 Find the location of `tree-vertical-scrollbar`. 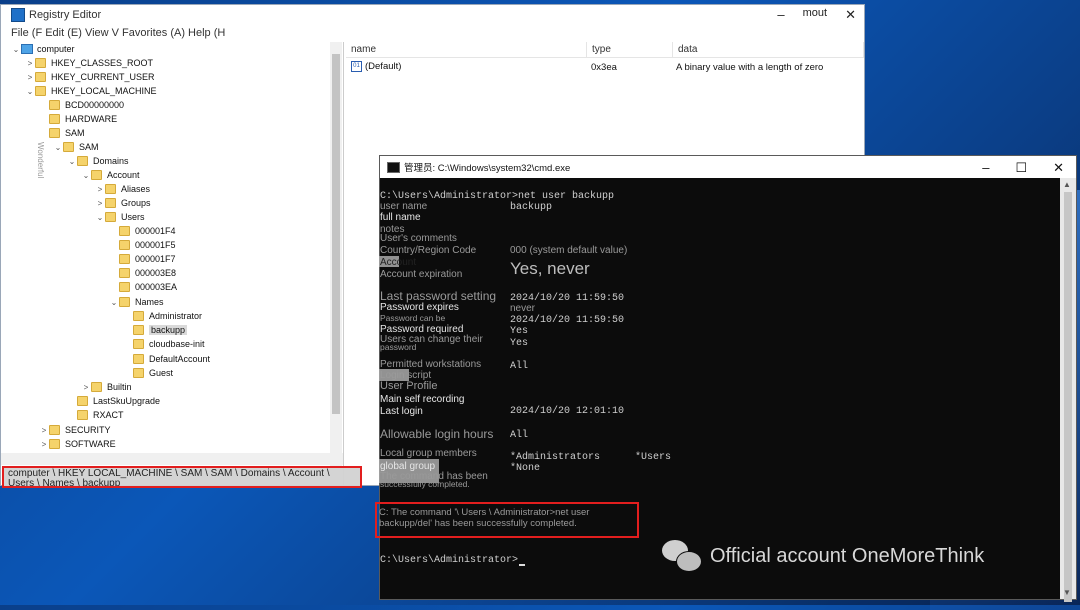

tree-vertical-scrollbar is located at coordinates (336, 257).